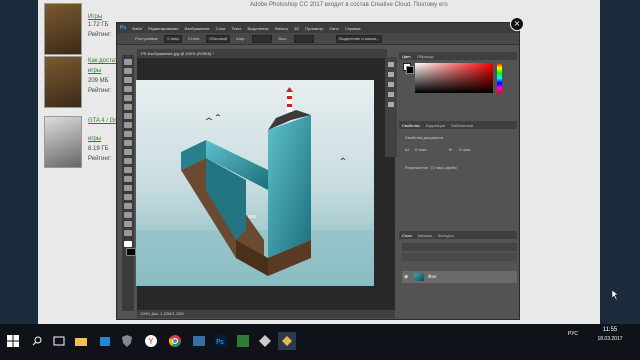  I want to click on windows-start-icon, so click(13, 341).